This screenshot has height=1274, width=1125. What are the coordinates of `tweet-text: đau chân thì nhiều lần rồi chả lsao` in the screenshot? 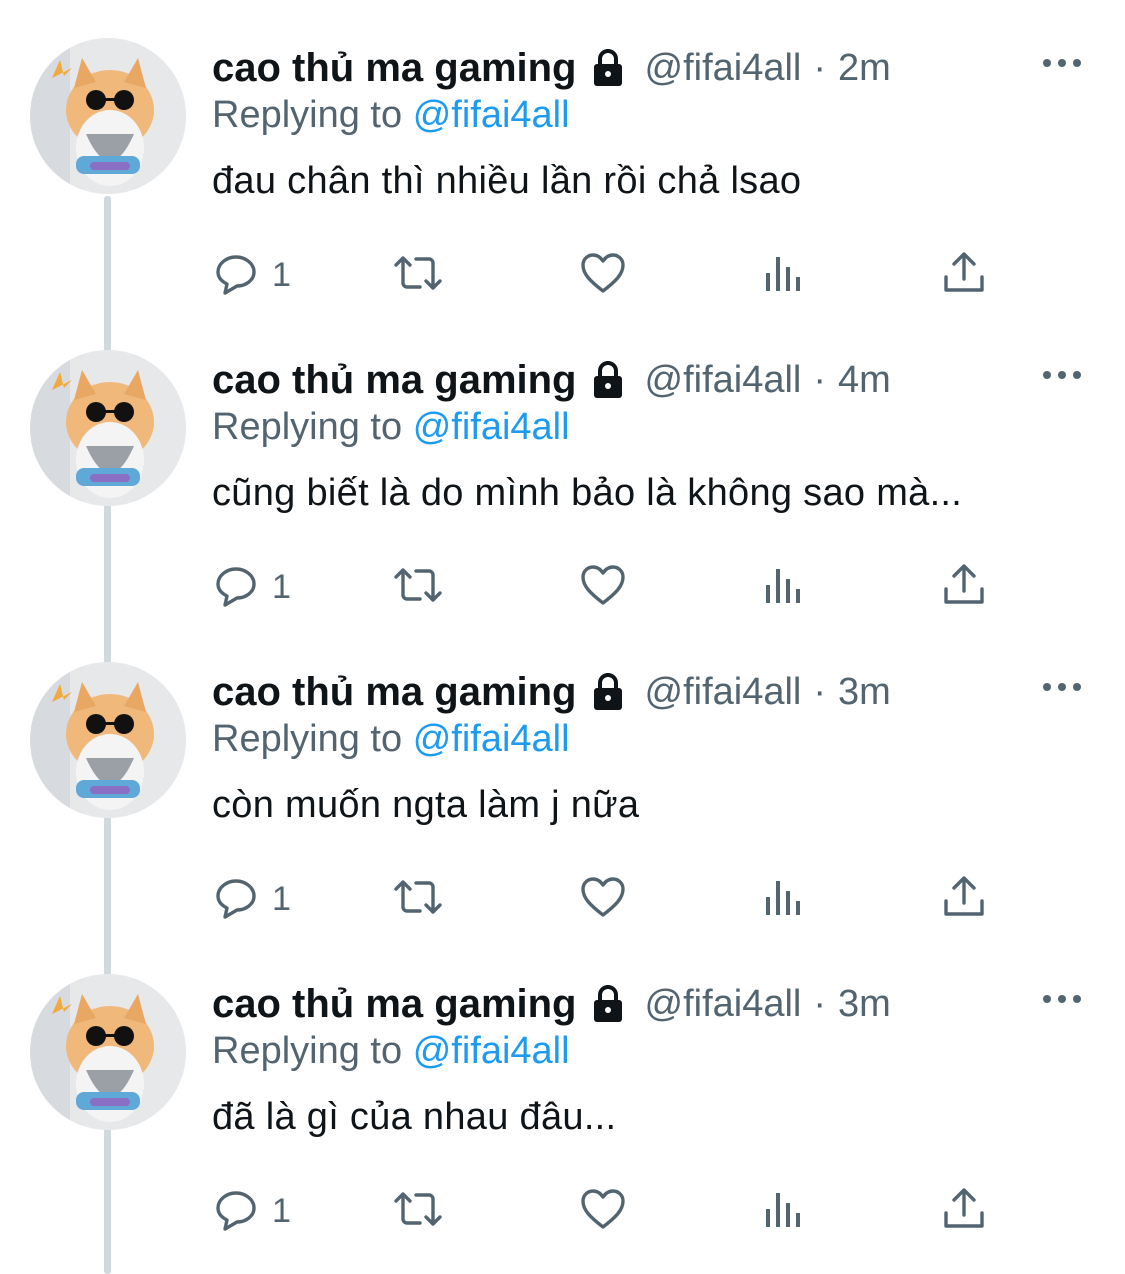 It's located at (507, 181).